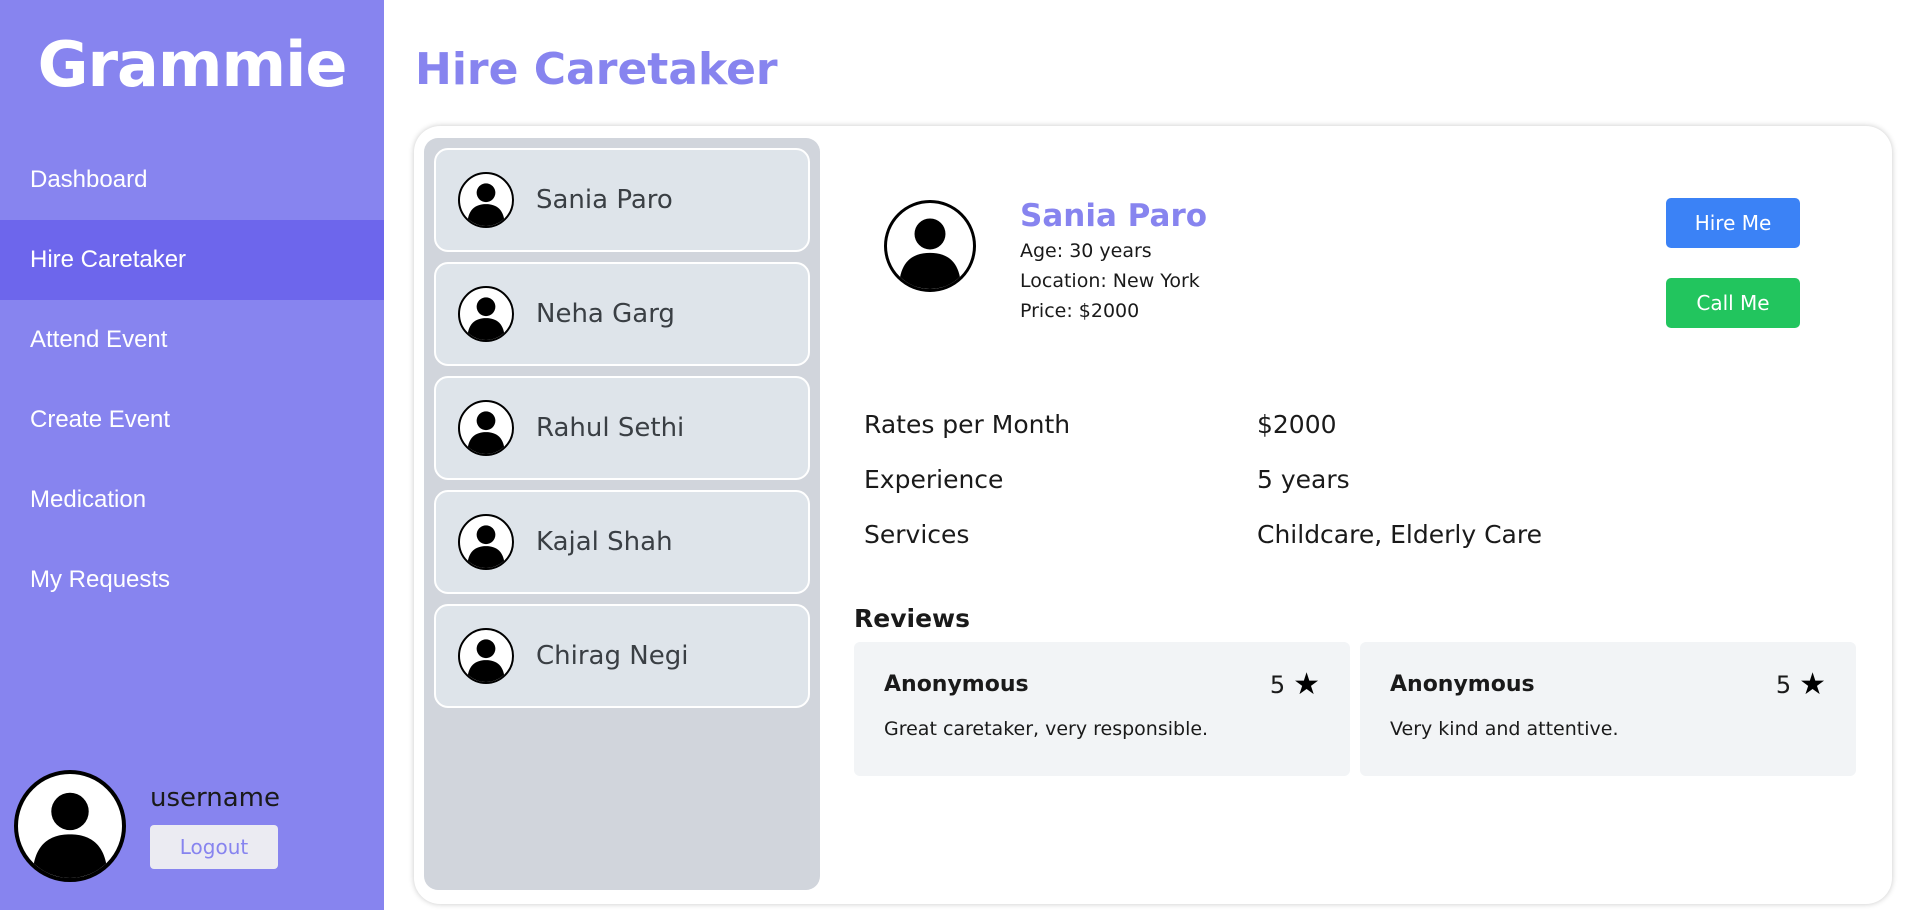  What do you see at coordinates (192, 500) in the screenshot?
I see `sidebar-item-medication: Medication` at bounding box center [192, 500].